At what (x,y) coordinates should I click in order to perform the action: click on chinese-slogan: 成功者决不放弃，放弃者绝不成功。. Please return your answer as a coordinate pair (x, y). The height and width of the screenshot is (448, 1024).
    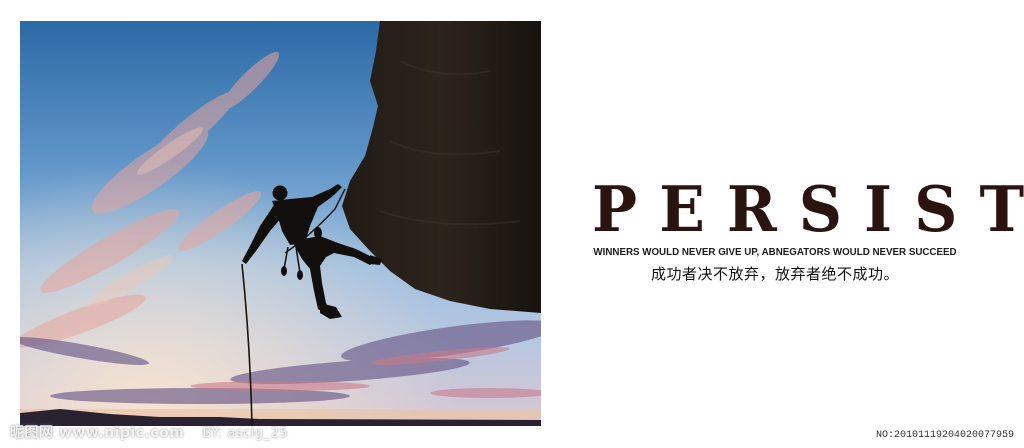
    Looking at the image, I should click on (774, 274).